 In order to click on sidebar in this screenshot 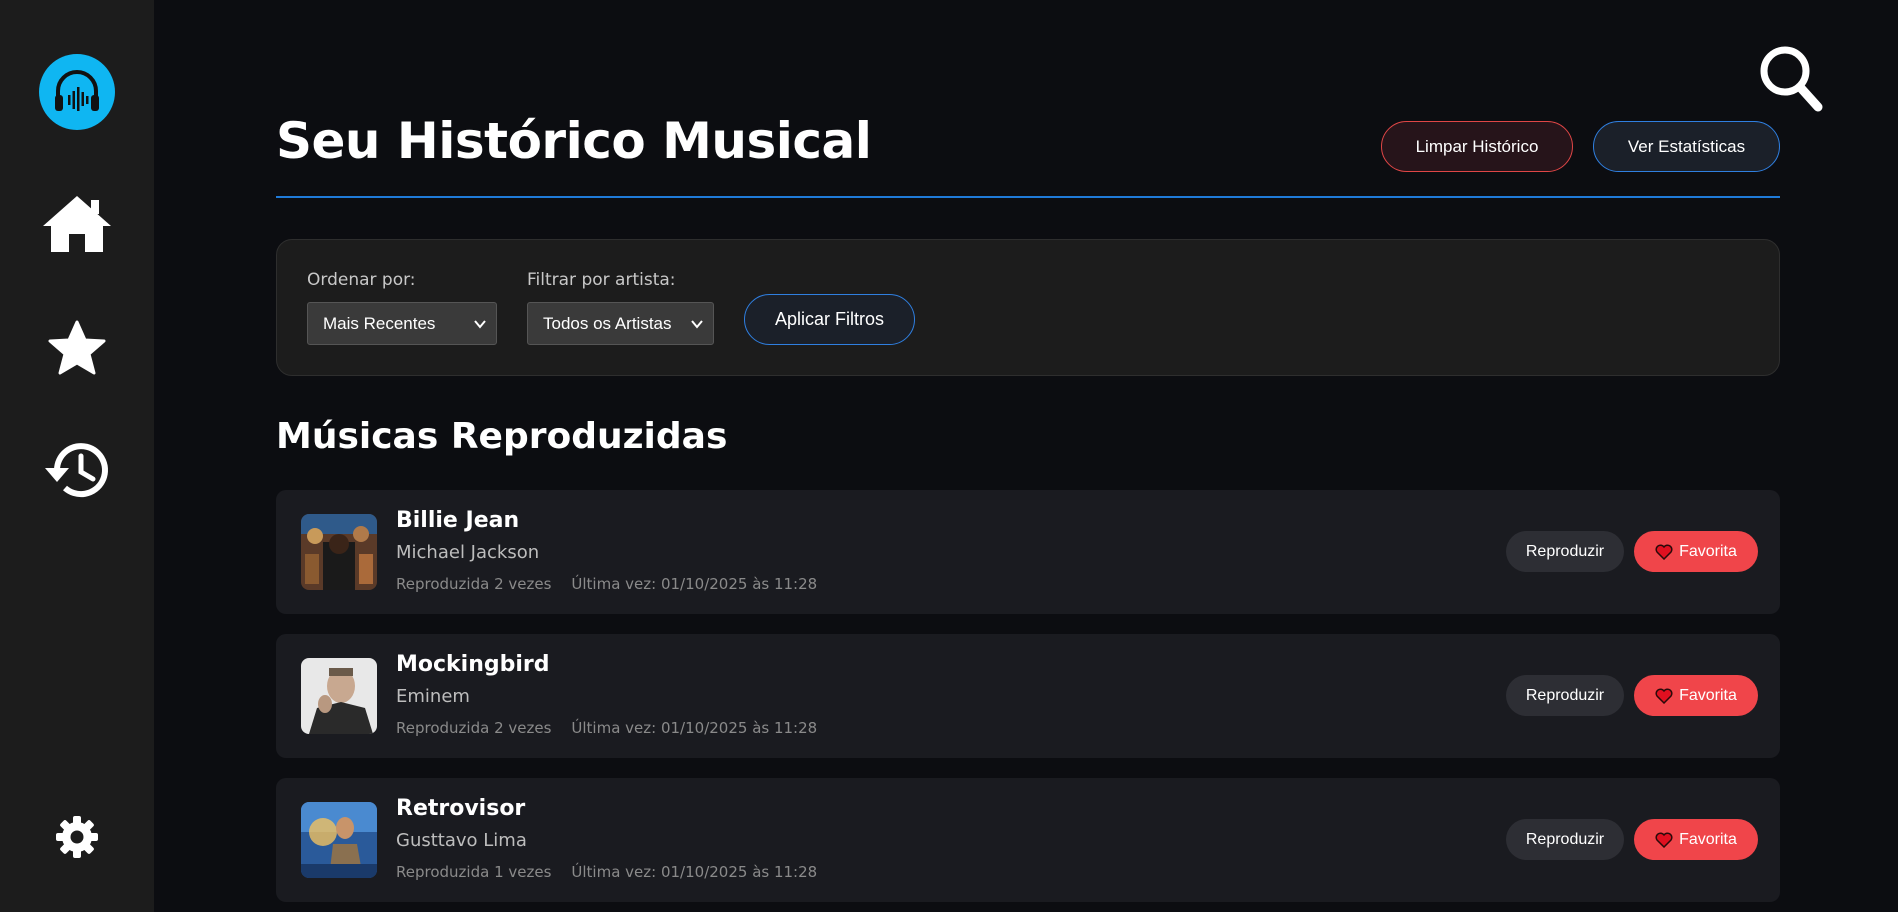, I will do `click(77, 456)`.